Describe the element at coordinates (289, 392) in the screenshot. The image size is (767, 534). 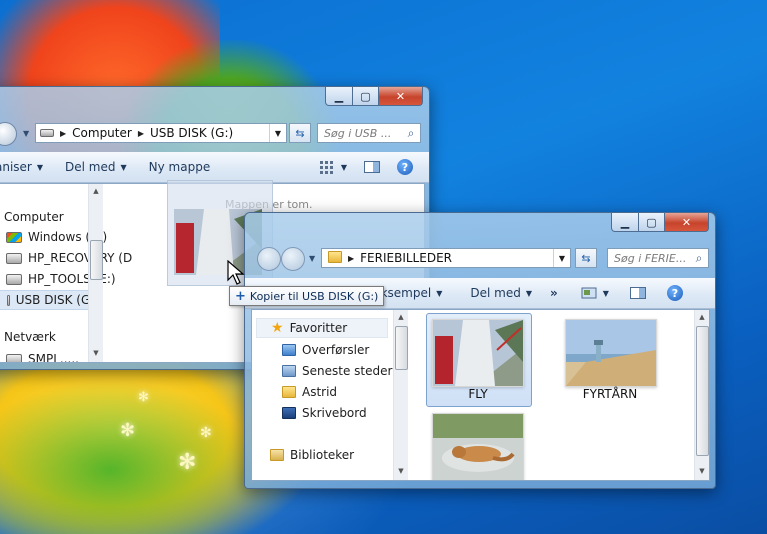
I see `folder-icon` at that location.